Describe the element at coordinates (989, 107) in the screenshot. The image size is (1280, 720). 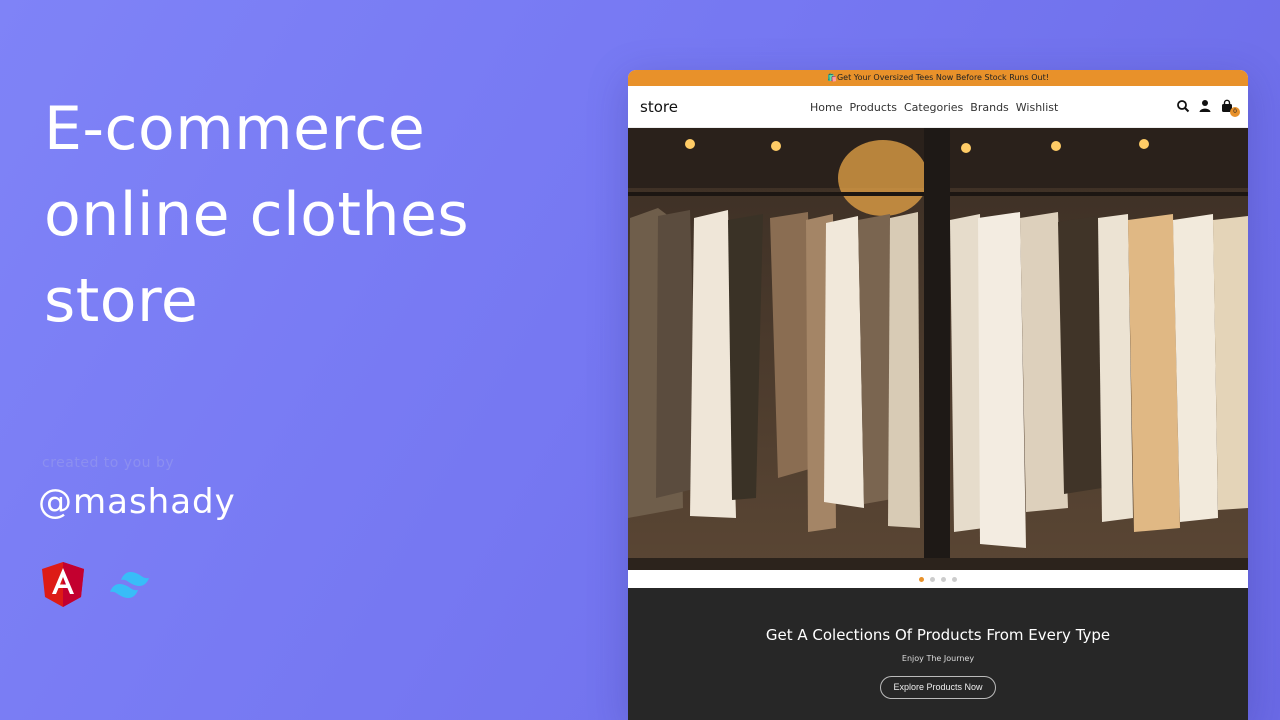
I see `nav-brands: Brands` at that location.